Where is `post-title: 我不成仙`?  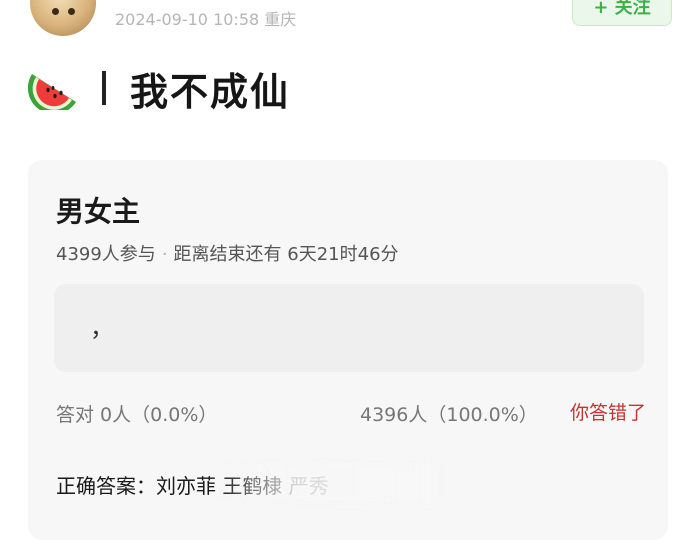 post-title: 我不成仙 is located at coordinates (210, 91).